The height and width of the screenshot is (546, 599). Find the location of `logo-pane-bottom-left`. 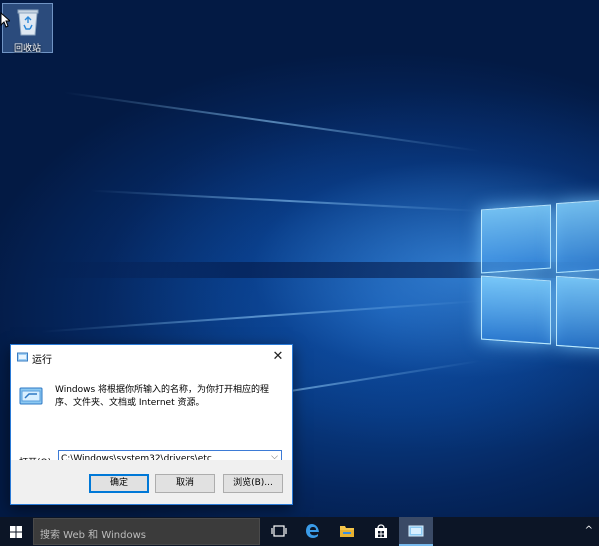

logo-pane-bottom-left is located at coordinates (516, 310).